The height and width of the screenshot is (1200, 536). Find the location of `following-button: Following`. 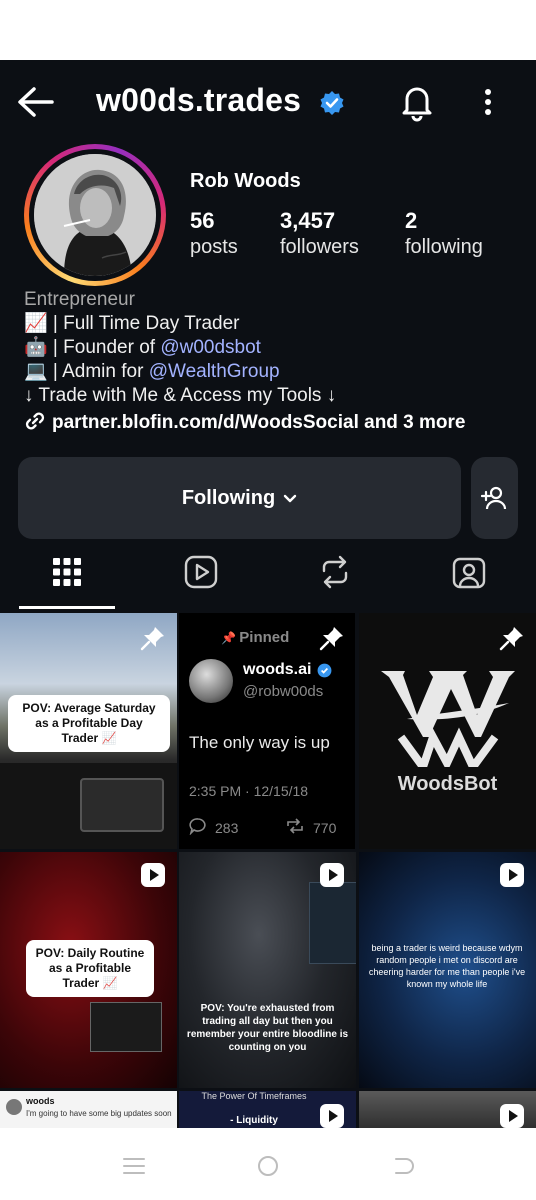

following-button: Following is located at coordinates (239, 498).